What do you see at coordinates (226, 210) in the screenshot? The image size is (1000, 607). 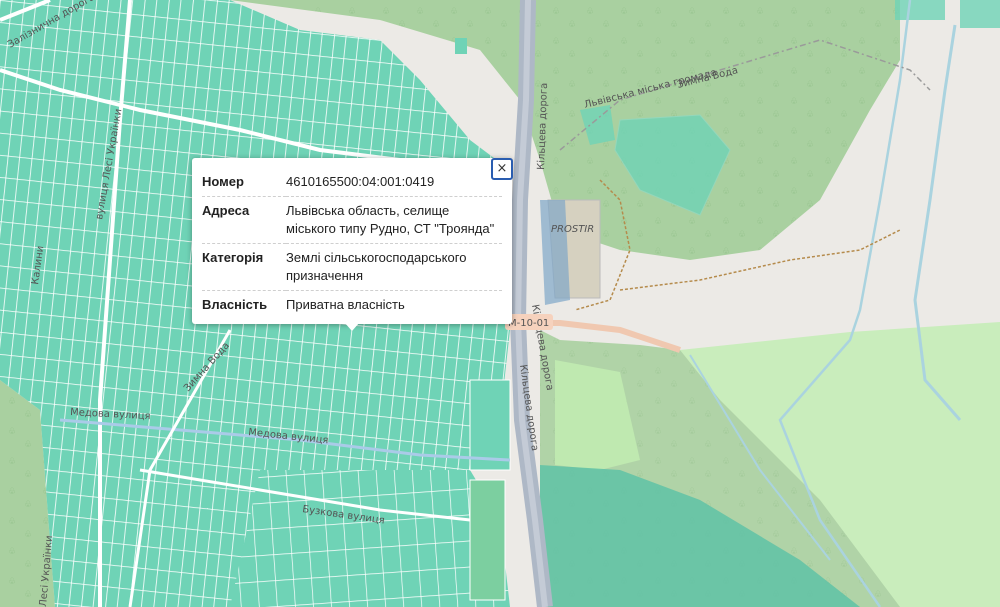 I see `info-key: Адреса` at bounding box center [226, 210].